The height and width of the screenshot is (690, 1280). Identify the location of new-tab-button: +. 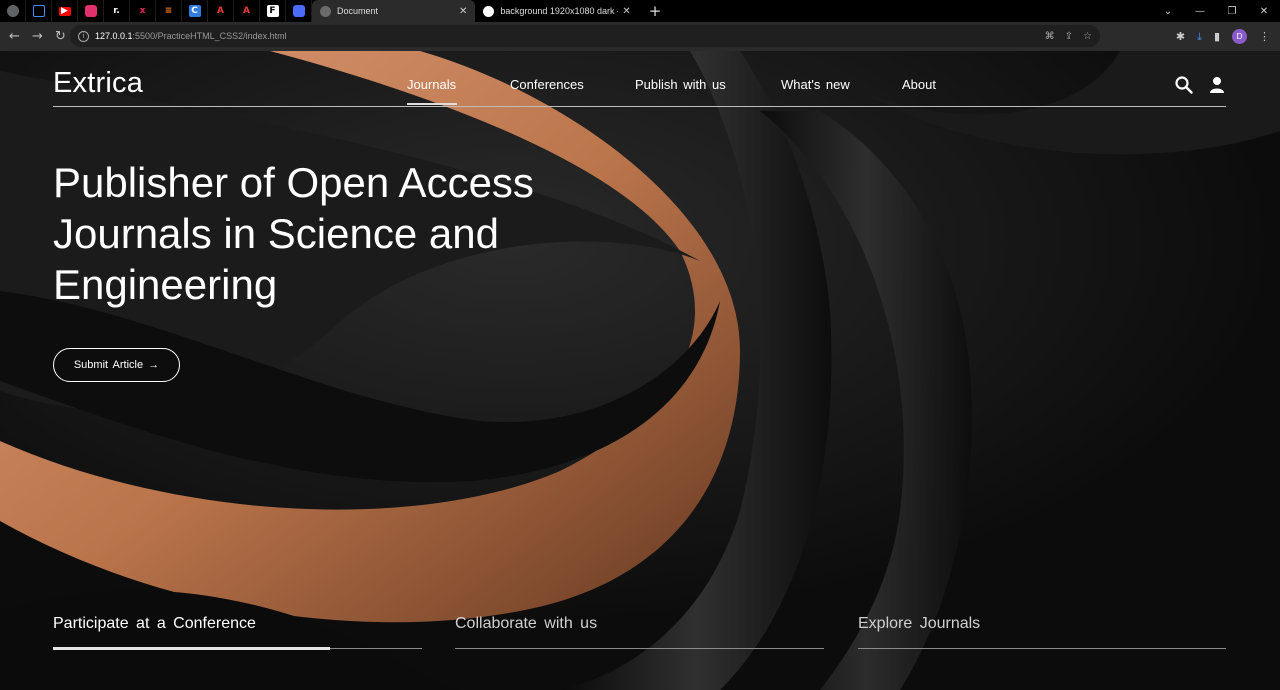
(655, 11).